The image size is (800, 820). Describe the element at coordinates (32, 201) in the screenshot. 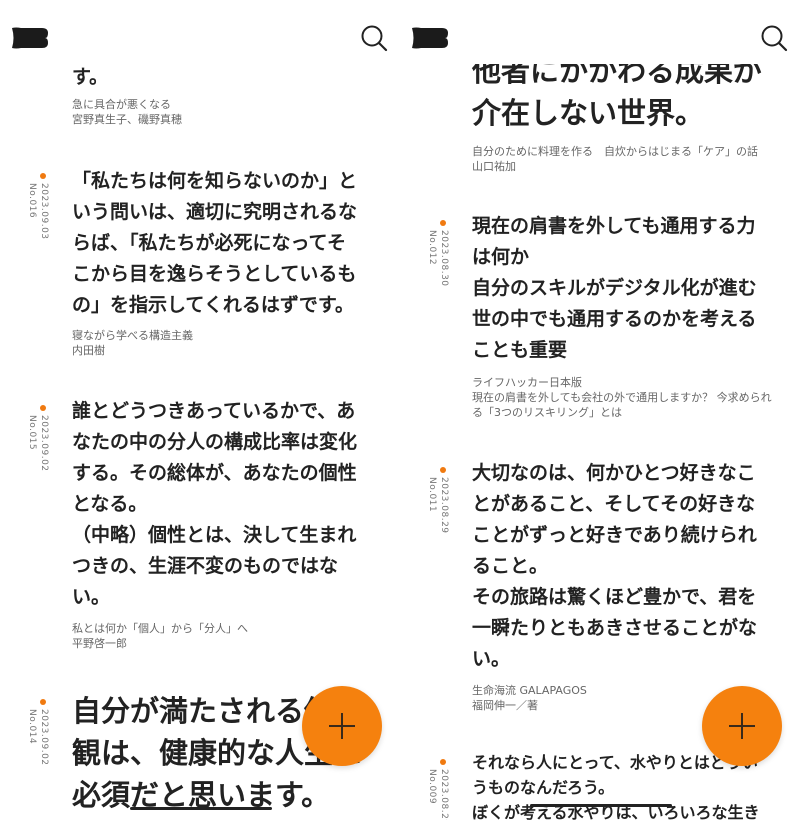

I see `entry-number: No.016` at that location.